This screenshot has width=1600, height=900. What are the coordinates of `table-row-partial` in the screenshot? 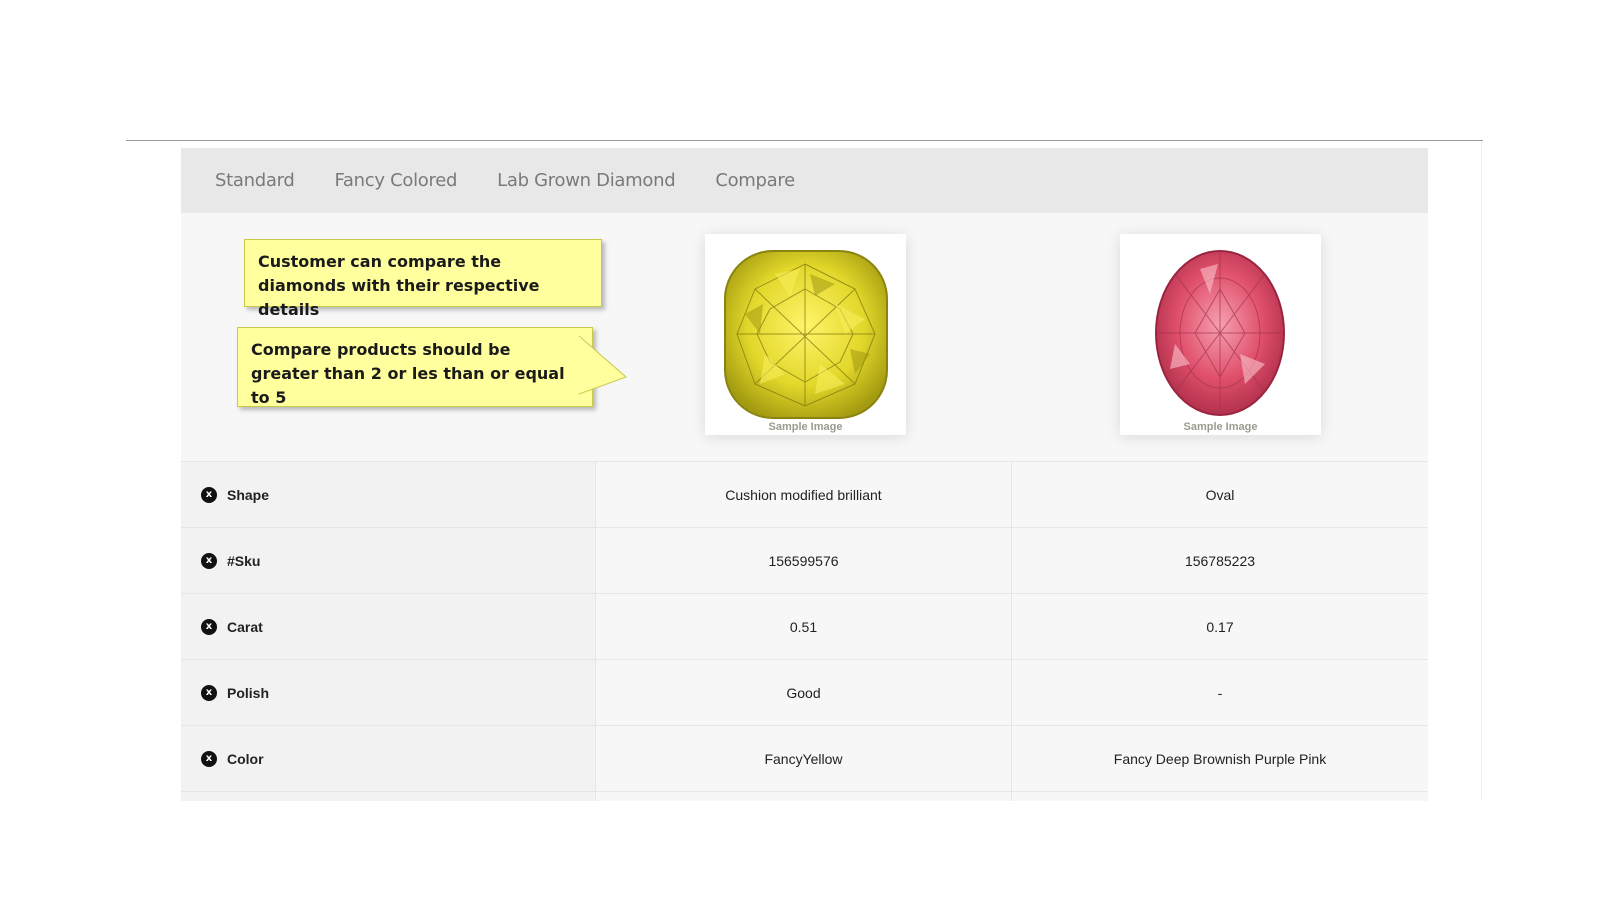 It's located at (804, 796).